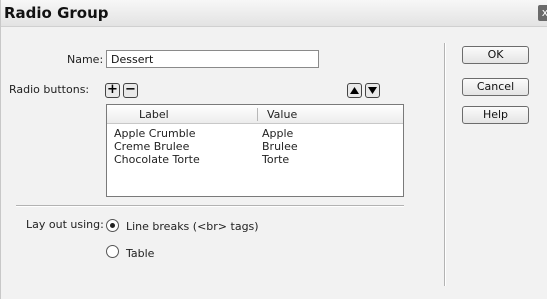 Image resolution: width=547 pixels, height=299 pixels. What do you see at coordinates (257, 114) in the screenshot?
I see `column-divider` at bounding box center [257, 114].